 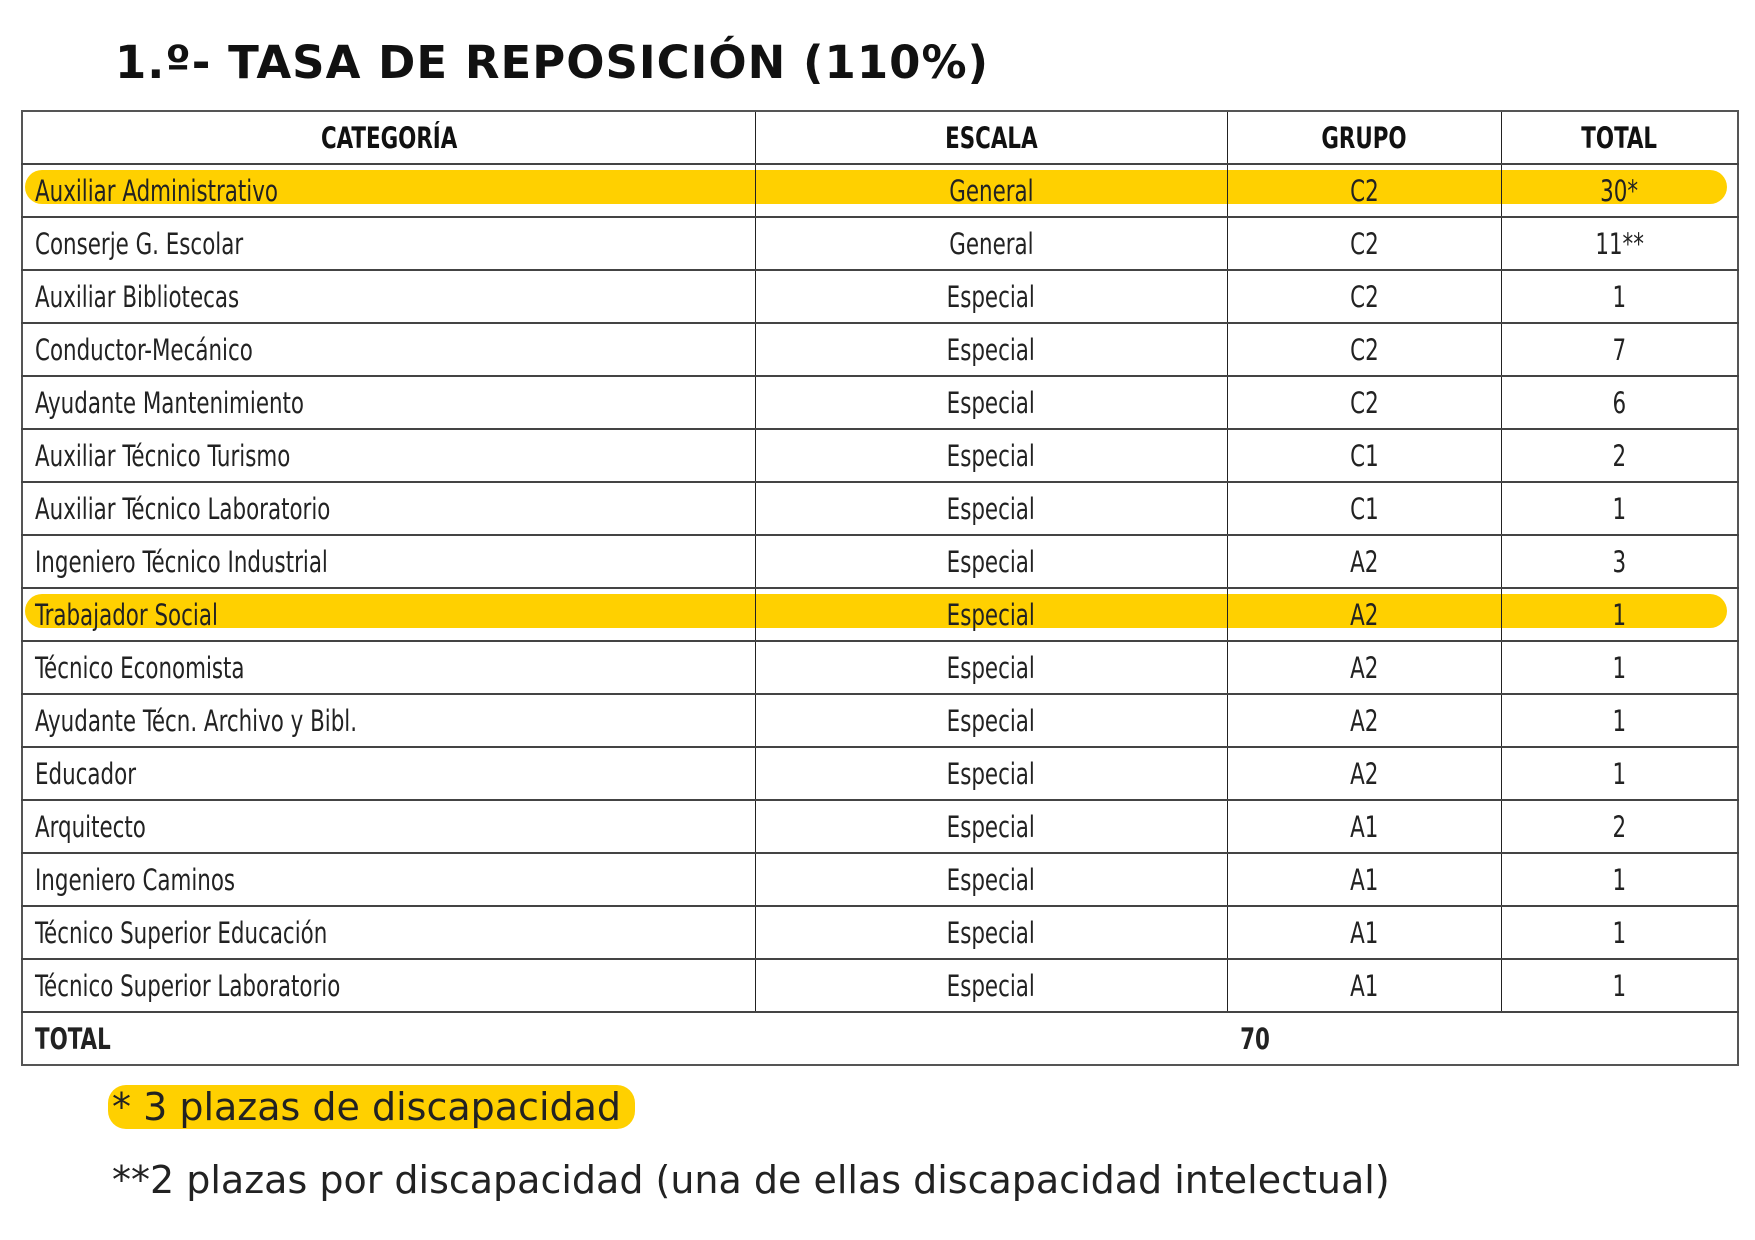 I want to click on header-total: TOTAL, so click(x=1619, y=138).